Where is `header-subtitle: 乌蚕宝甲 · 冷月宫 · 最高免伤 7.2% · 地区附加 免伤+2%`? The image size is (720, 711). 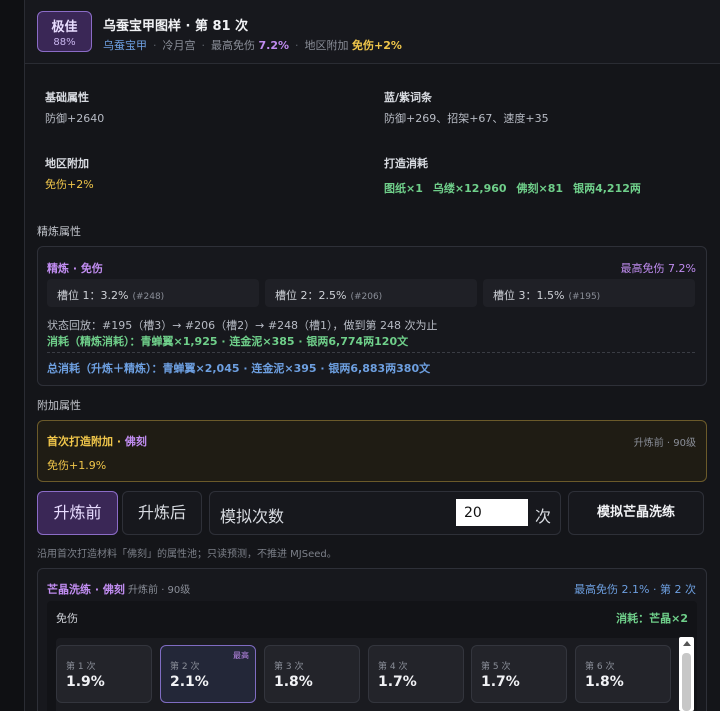 header-subtitle: 乌蚕宝甲 · 冷月宫 · 最高免伤 7.2% · 地区附加 免伤+2% is located at coordinates (252, 45).